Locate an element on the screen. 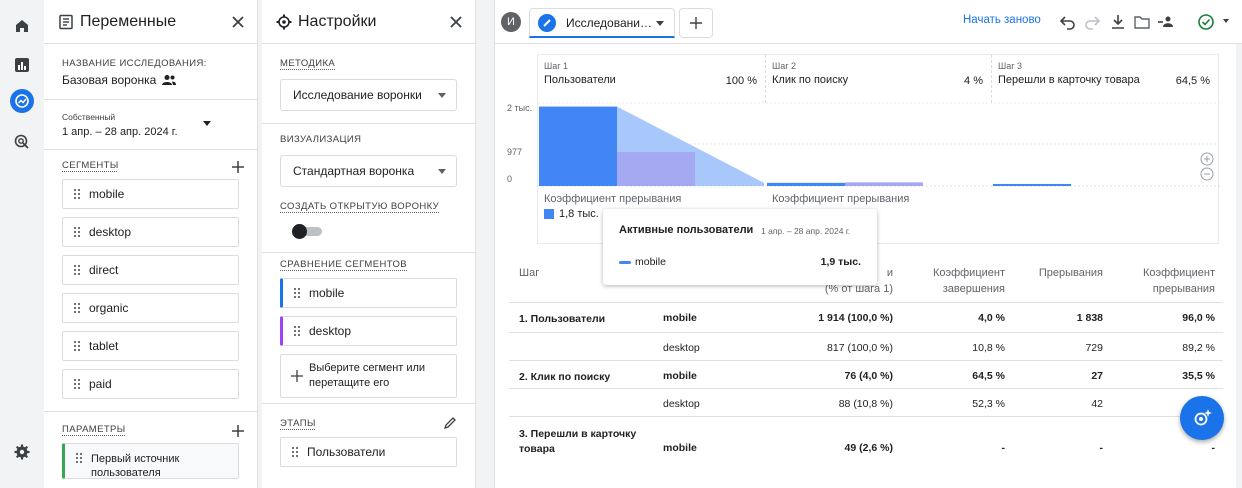  home-icon is located at coordinates (22, 26).